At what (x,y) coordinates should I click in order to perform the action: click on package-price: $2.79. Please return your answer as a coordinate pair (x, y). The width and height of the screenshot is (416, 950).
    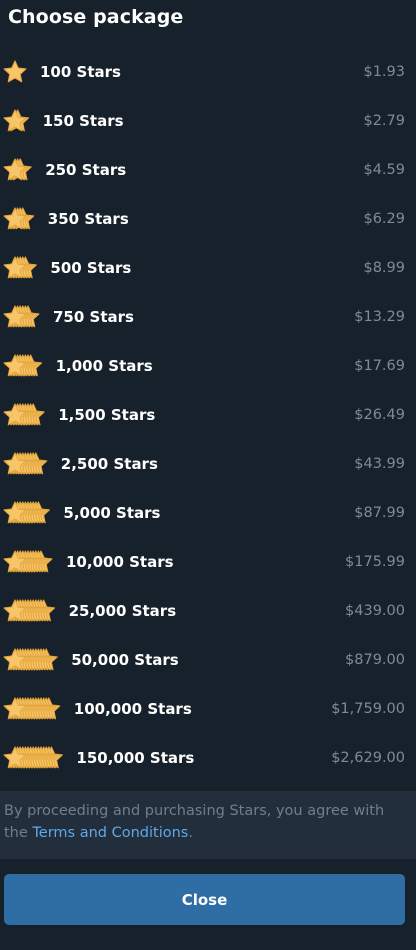
    Looking at the image, I should click on (384, 121).